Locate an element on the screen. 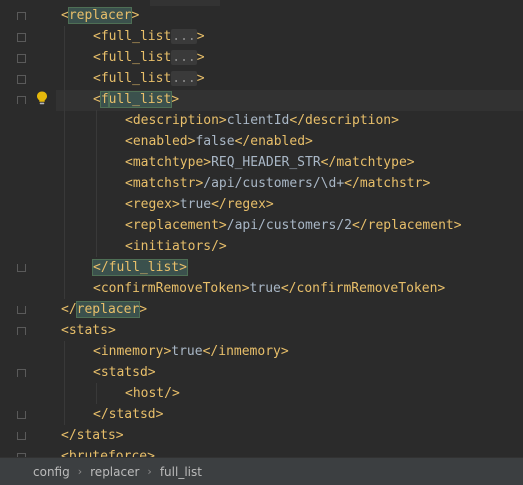  xml-value: REQ_HEADER_STR is located at coordinates (266, 162).